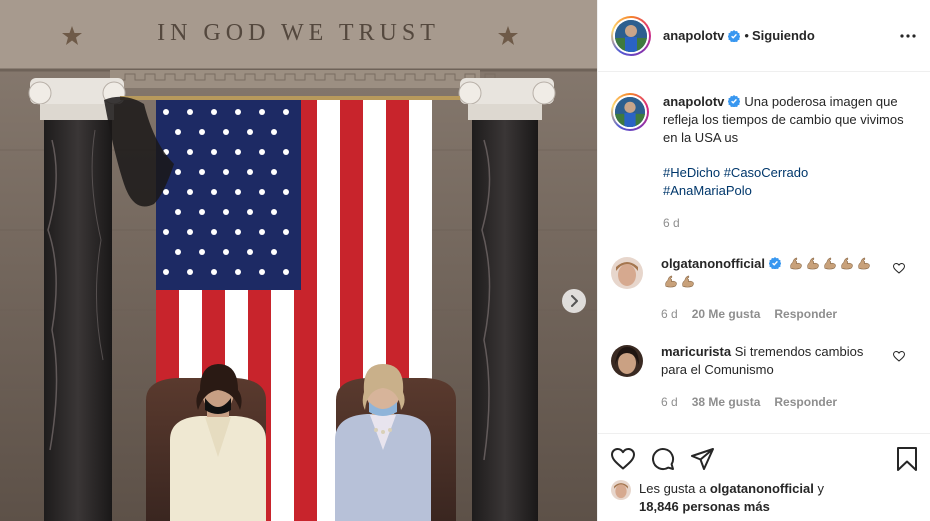 The width and height of the screenshot is (930, 521). I want to click on liker-avatar, so click(621, 490).